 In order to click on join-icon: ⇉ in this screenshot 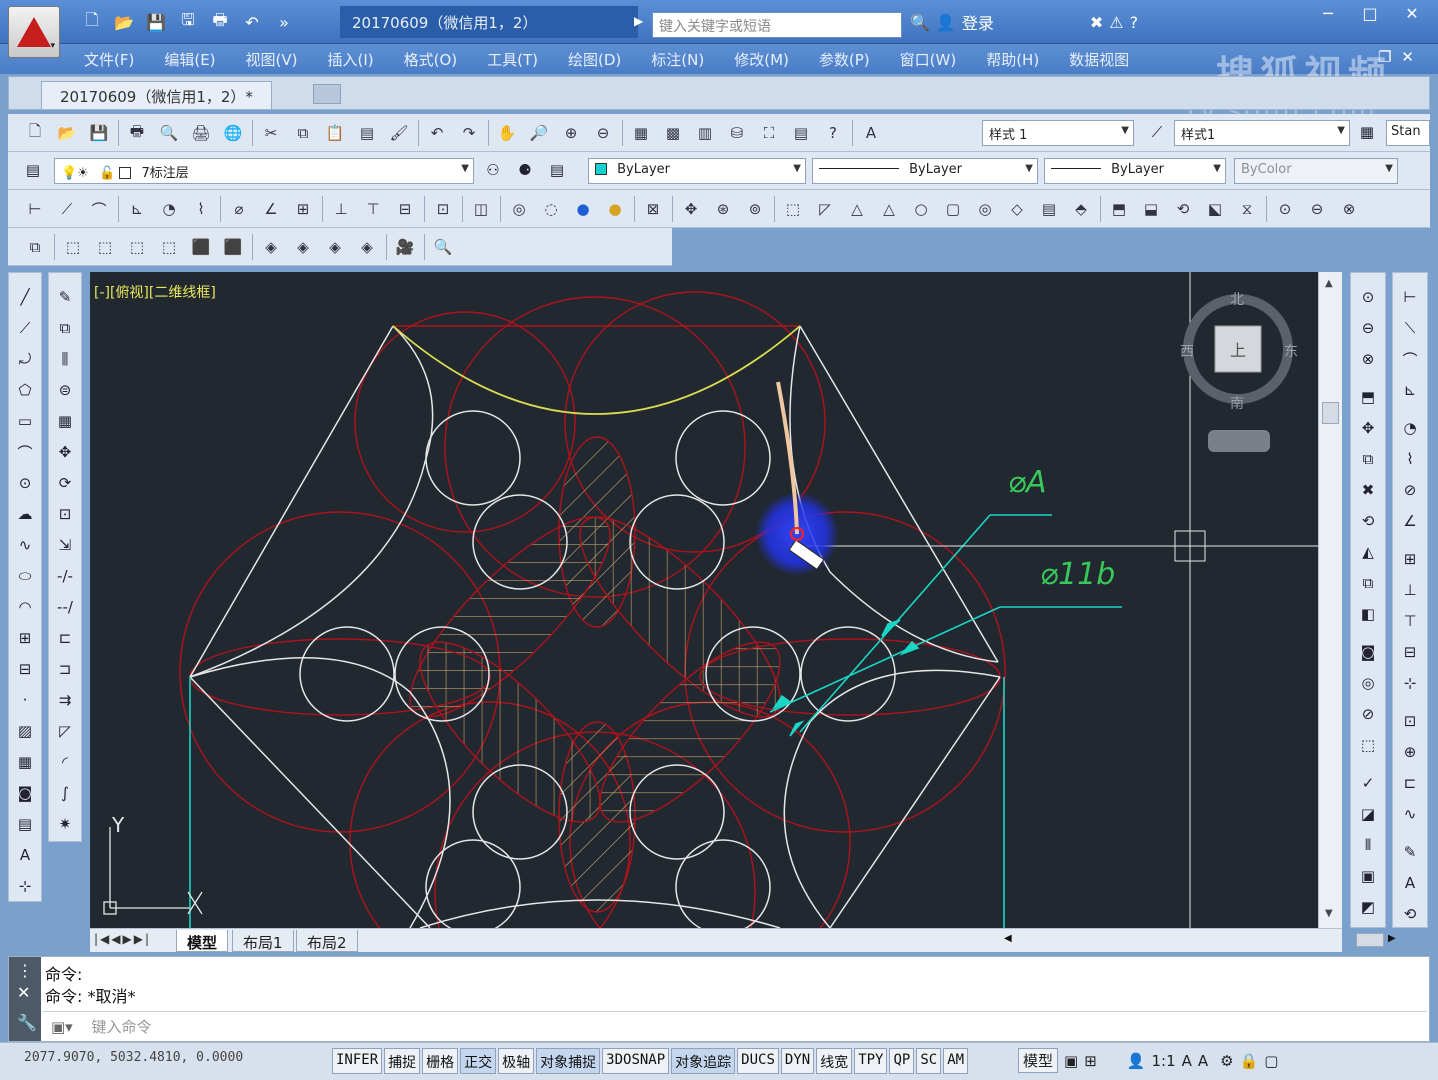, I will do `click(65, 700)`.